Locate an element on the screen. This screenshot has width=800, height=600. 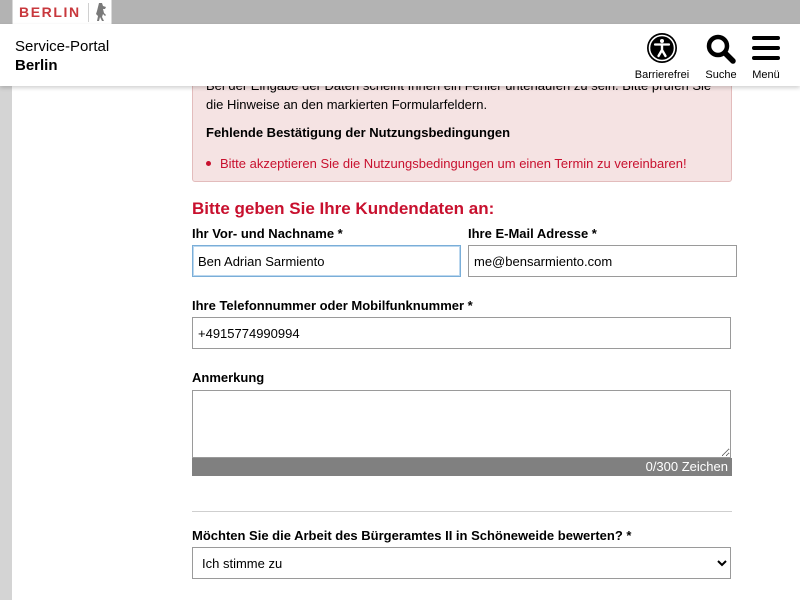
accessibility-icon is located at coordinates (662, 48).